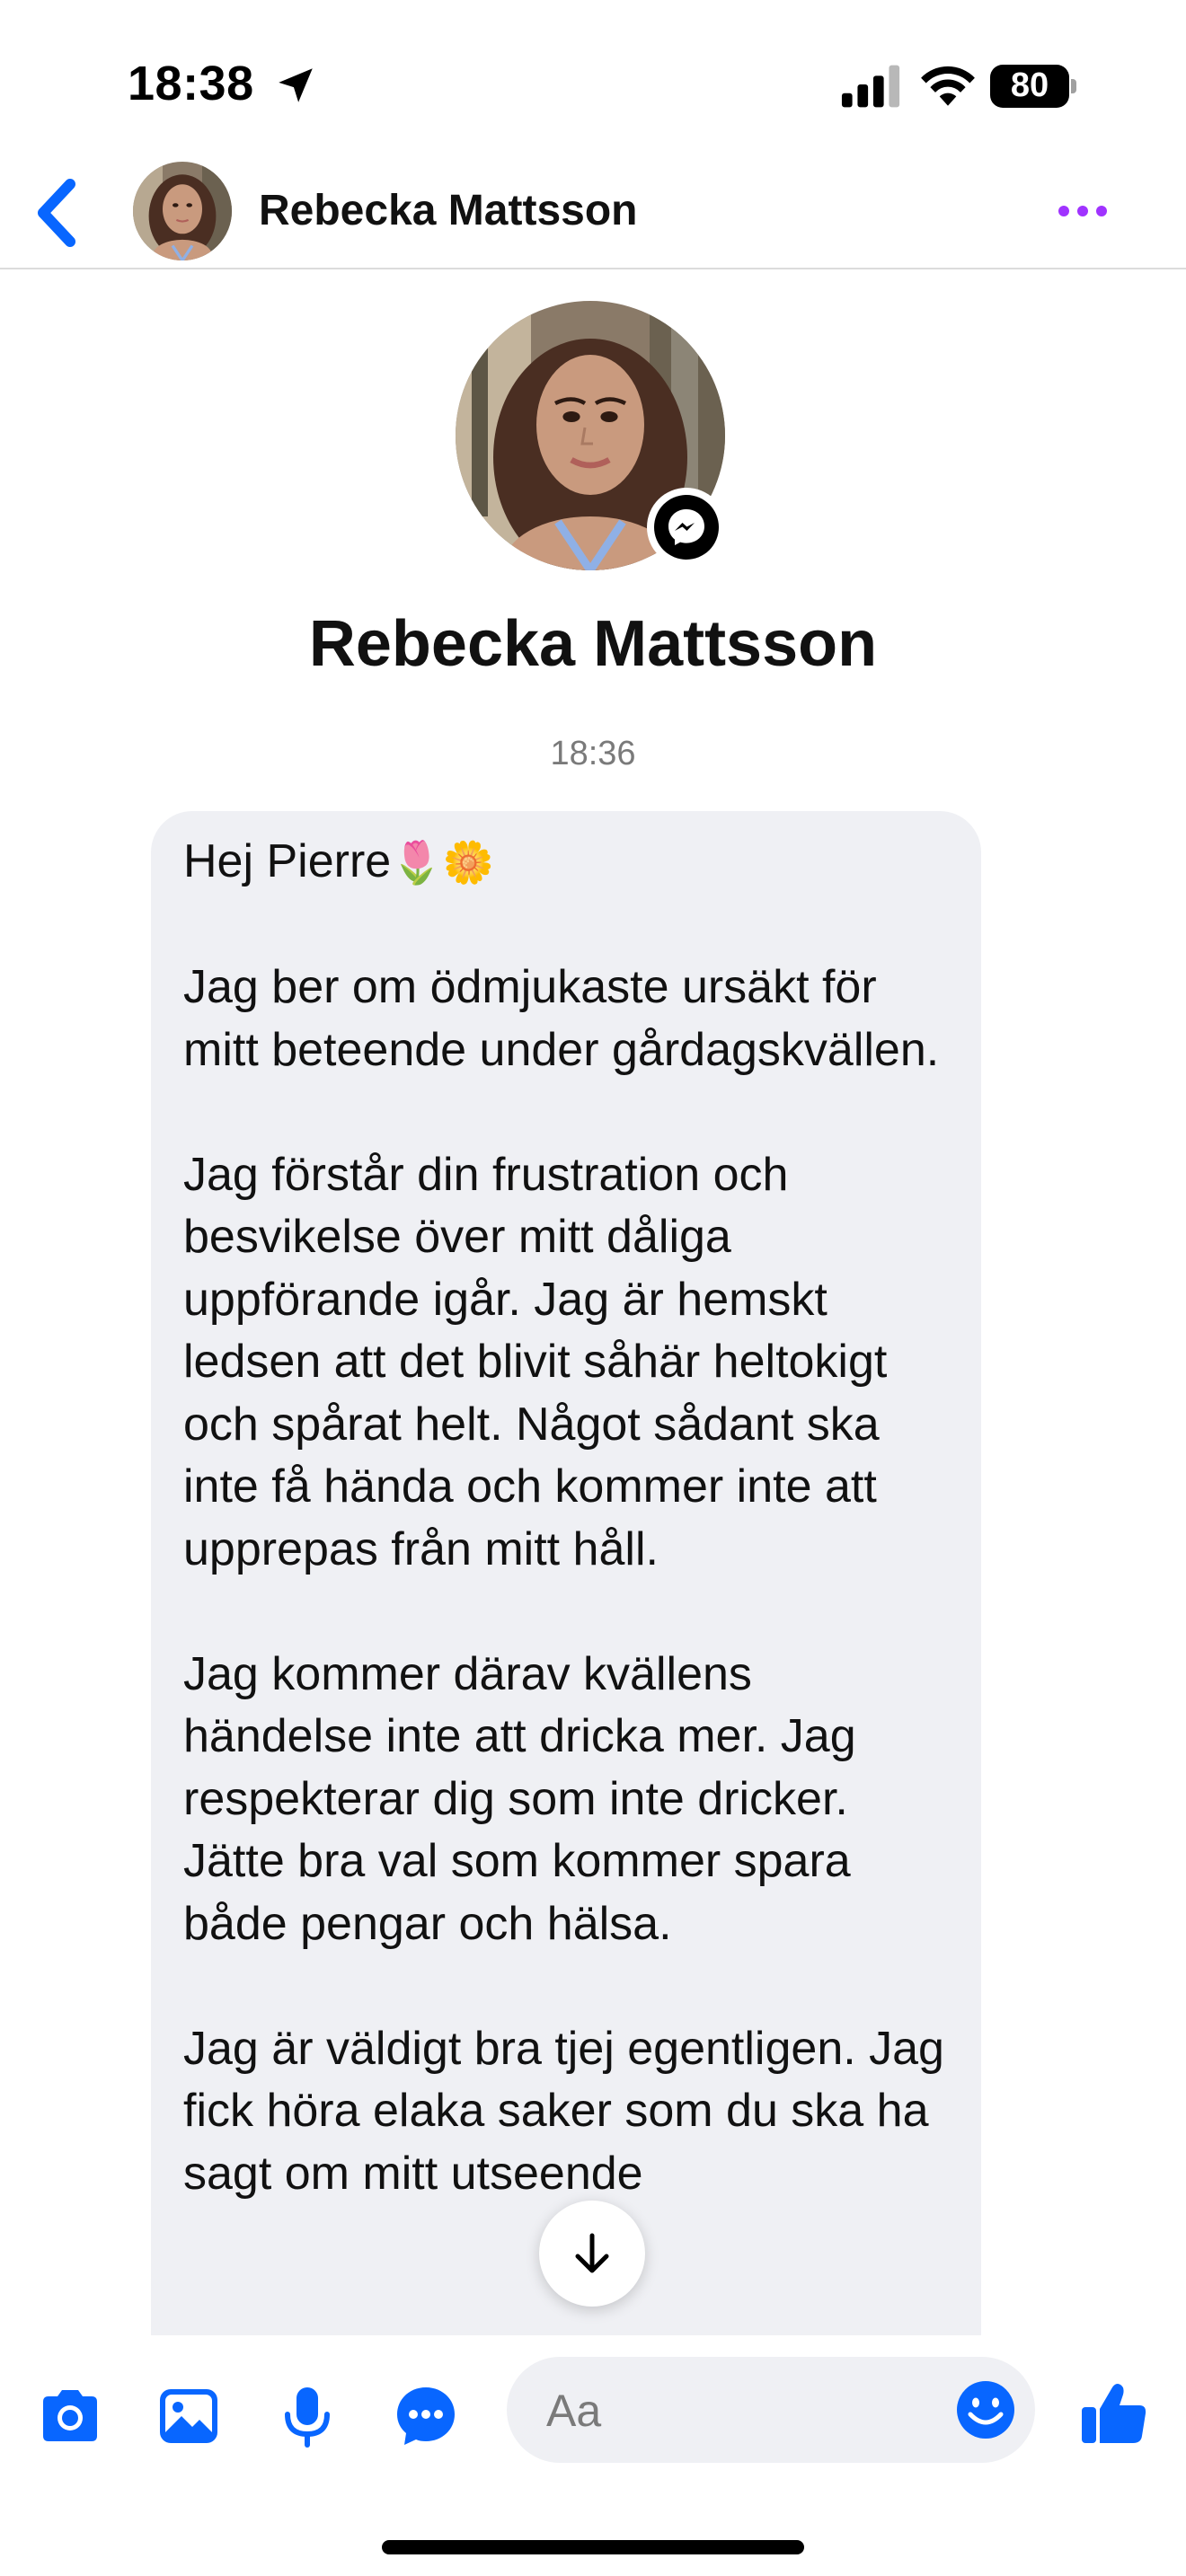 The image size is (1186, 2576). What do you see at coordinates (1073, 86) in the screenshot?
I see `battery-tip` at bounding box center [1073, 86].